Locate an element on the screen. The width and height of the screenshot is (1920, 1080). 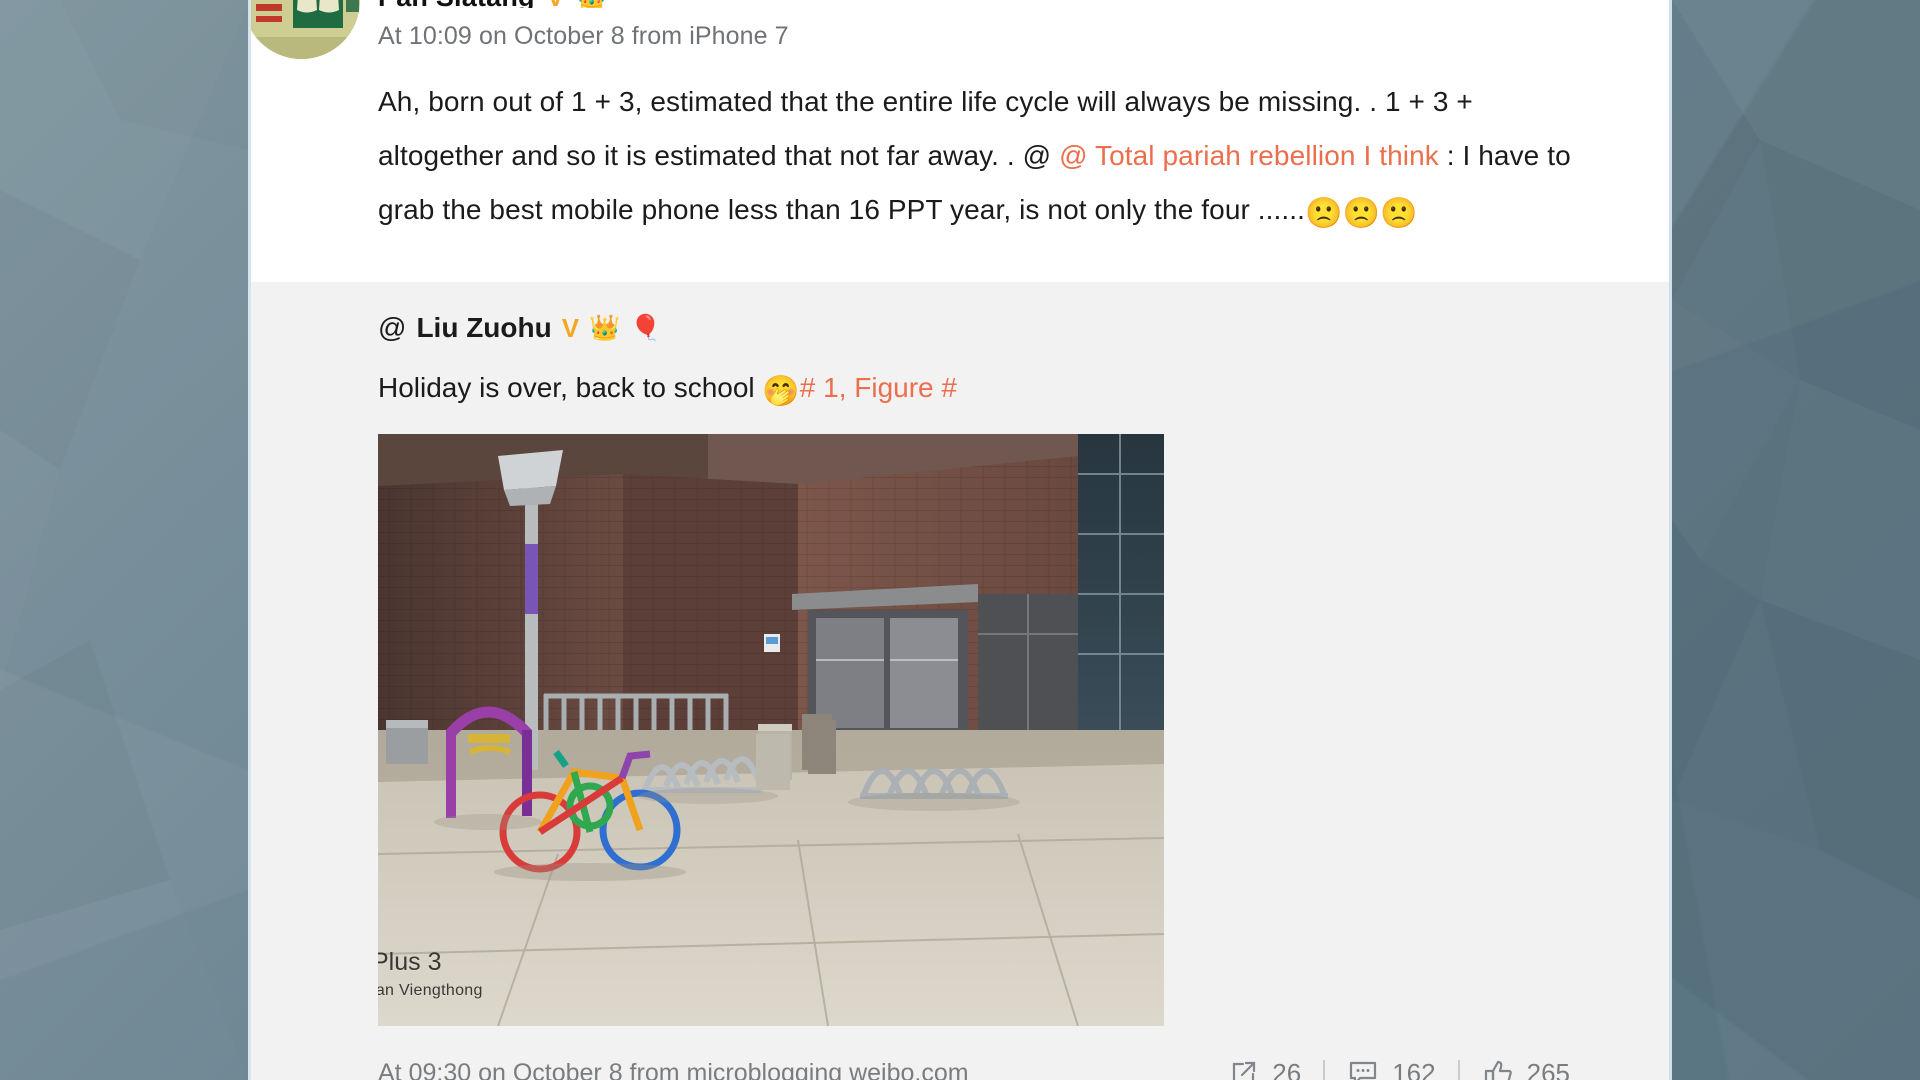
engagement-stats: 26 162 265 is located at coordinates (1399, 1069).